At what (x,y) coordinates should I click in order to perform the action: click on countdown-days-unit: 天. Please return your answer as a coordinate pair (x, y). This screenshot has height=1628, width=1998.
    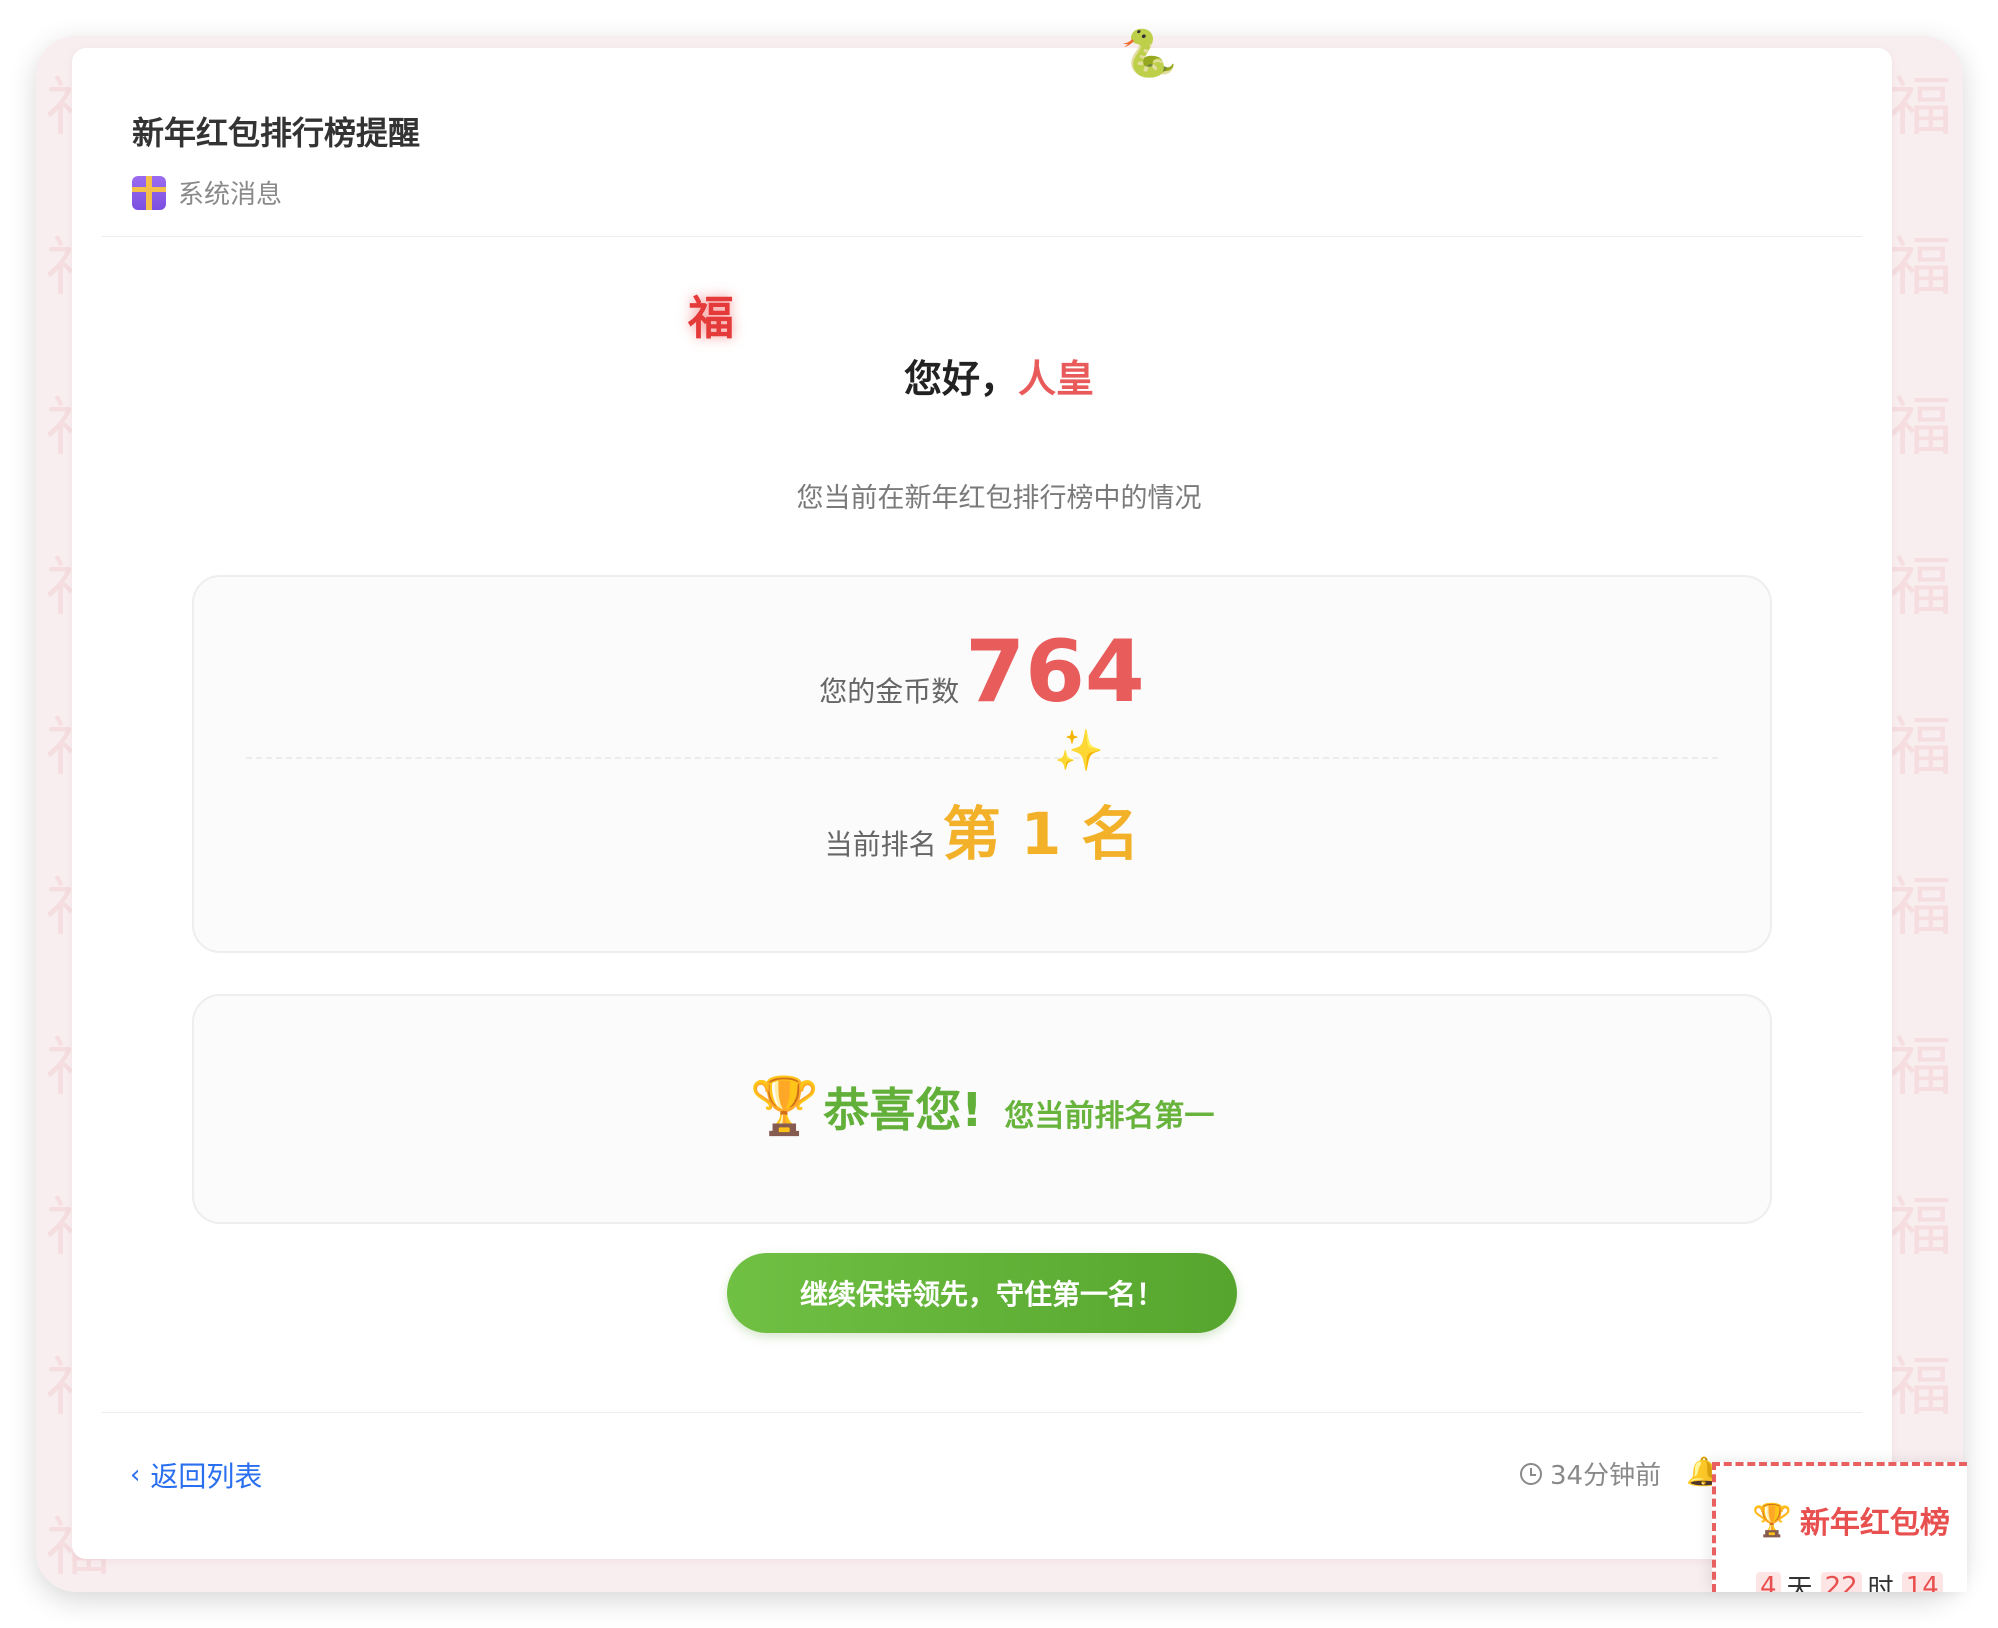
    Looking at the image, I should click on (1799, 1583).